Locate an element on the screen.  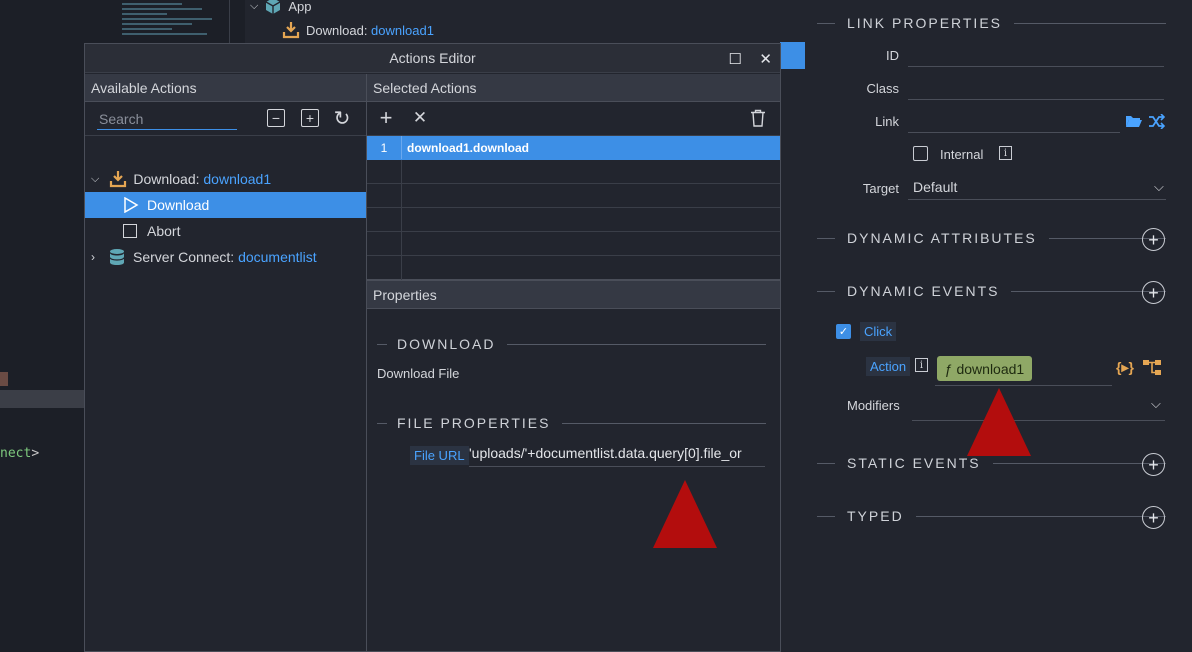
dynamic-attributes-heading: DYNAMIC ATTRIBUTES is located at coordinates (991, 238).